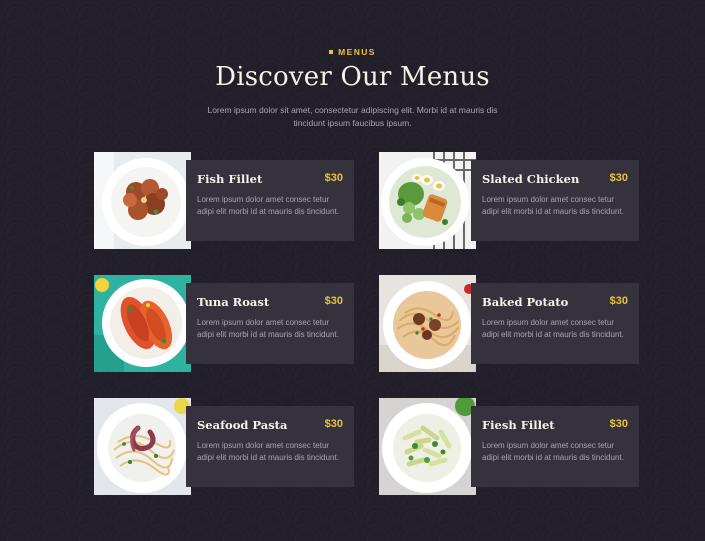 Image resolution: width=705 pixels, height=541 pixels. What do you see at coordinates (518, 425) in the screenshot?
I see `dish-name: Fiesh Fillet` at bounding box center [518, 425].